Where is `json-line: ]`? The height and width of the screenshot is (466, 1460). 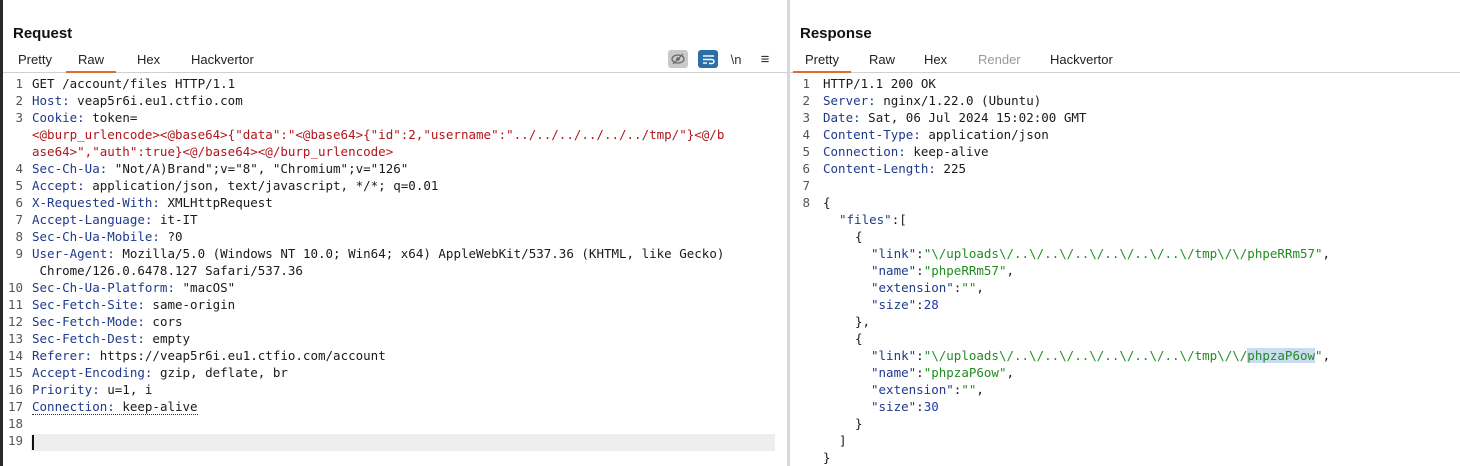
json-line: ] is located at coordinates (843, 440).